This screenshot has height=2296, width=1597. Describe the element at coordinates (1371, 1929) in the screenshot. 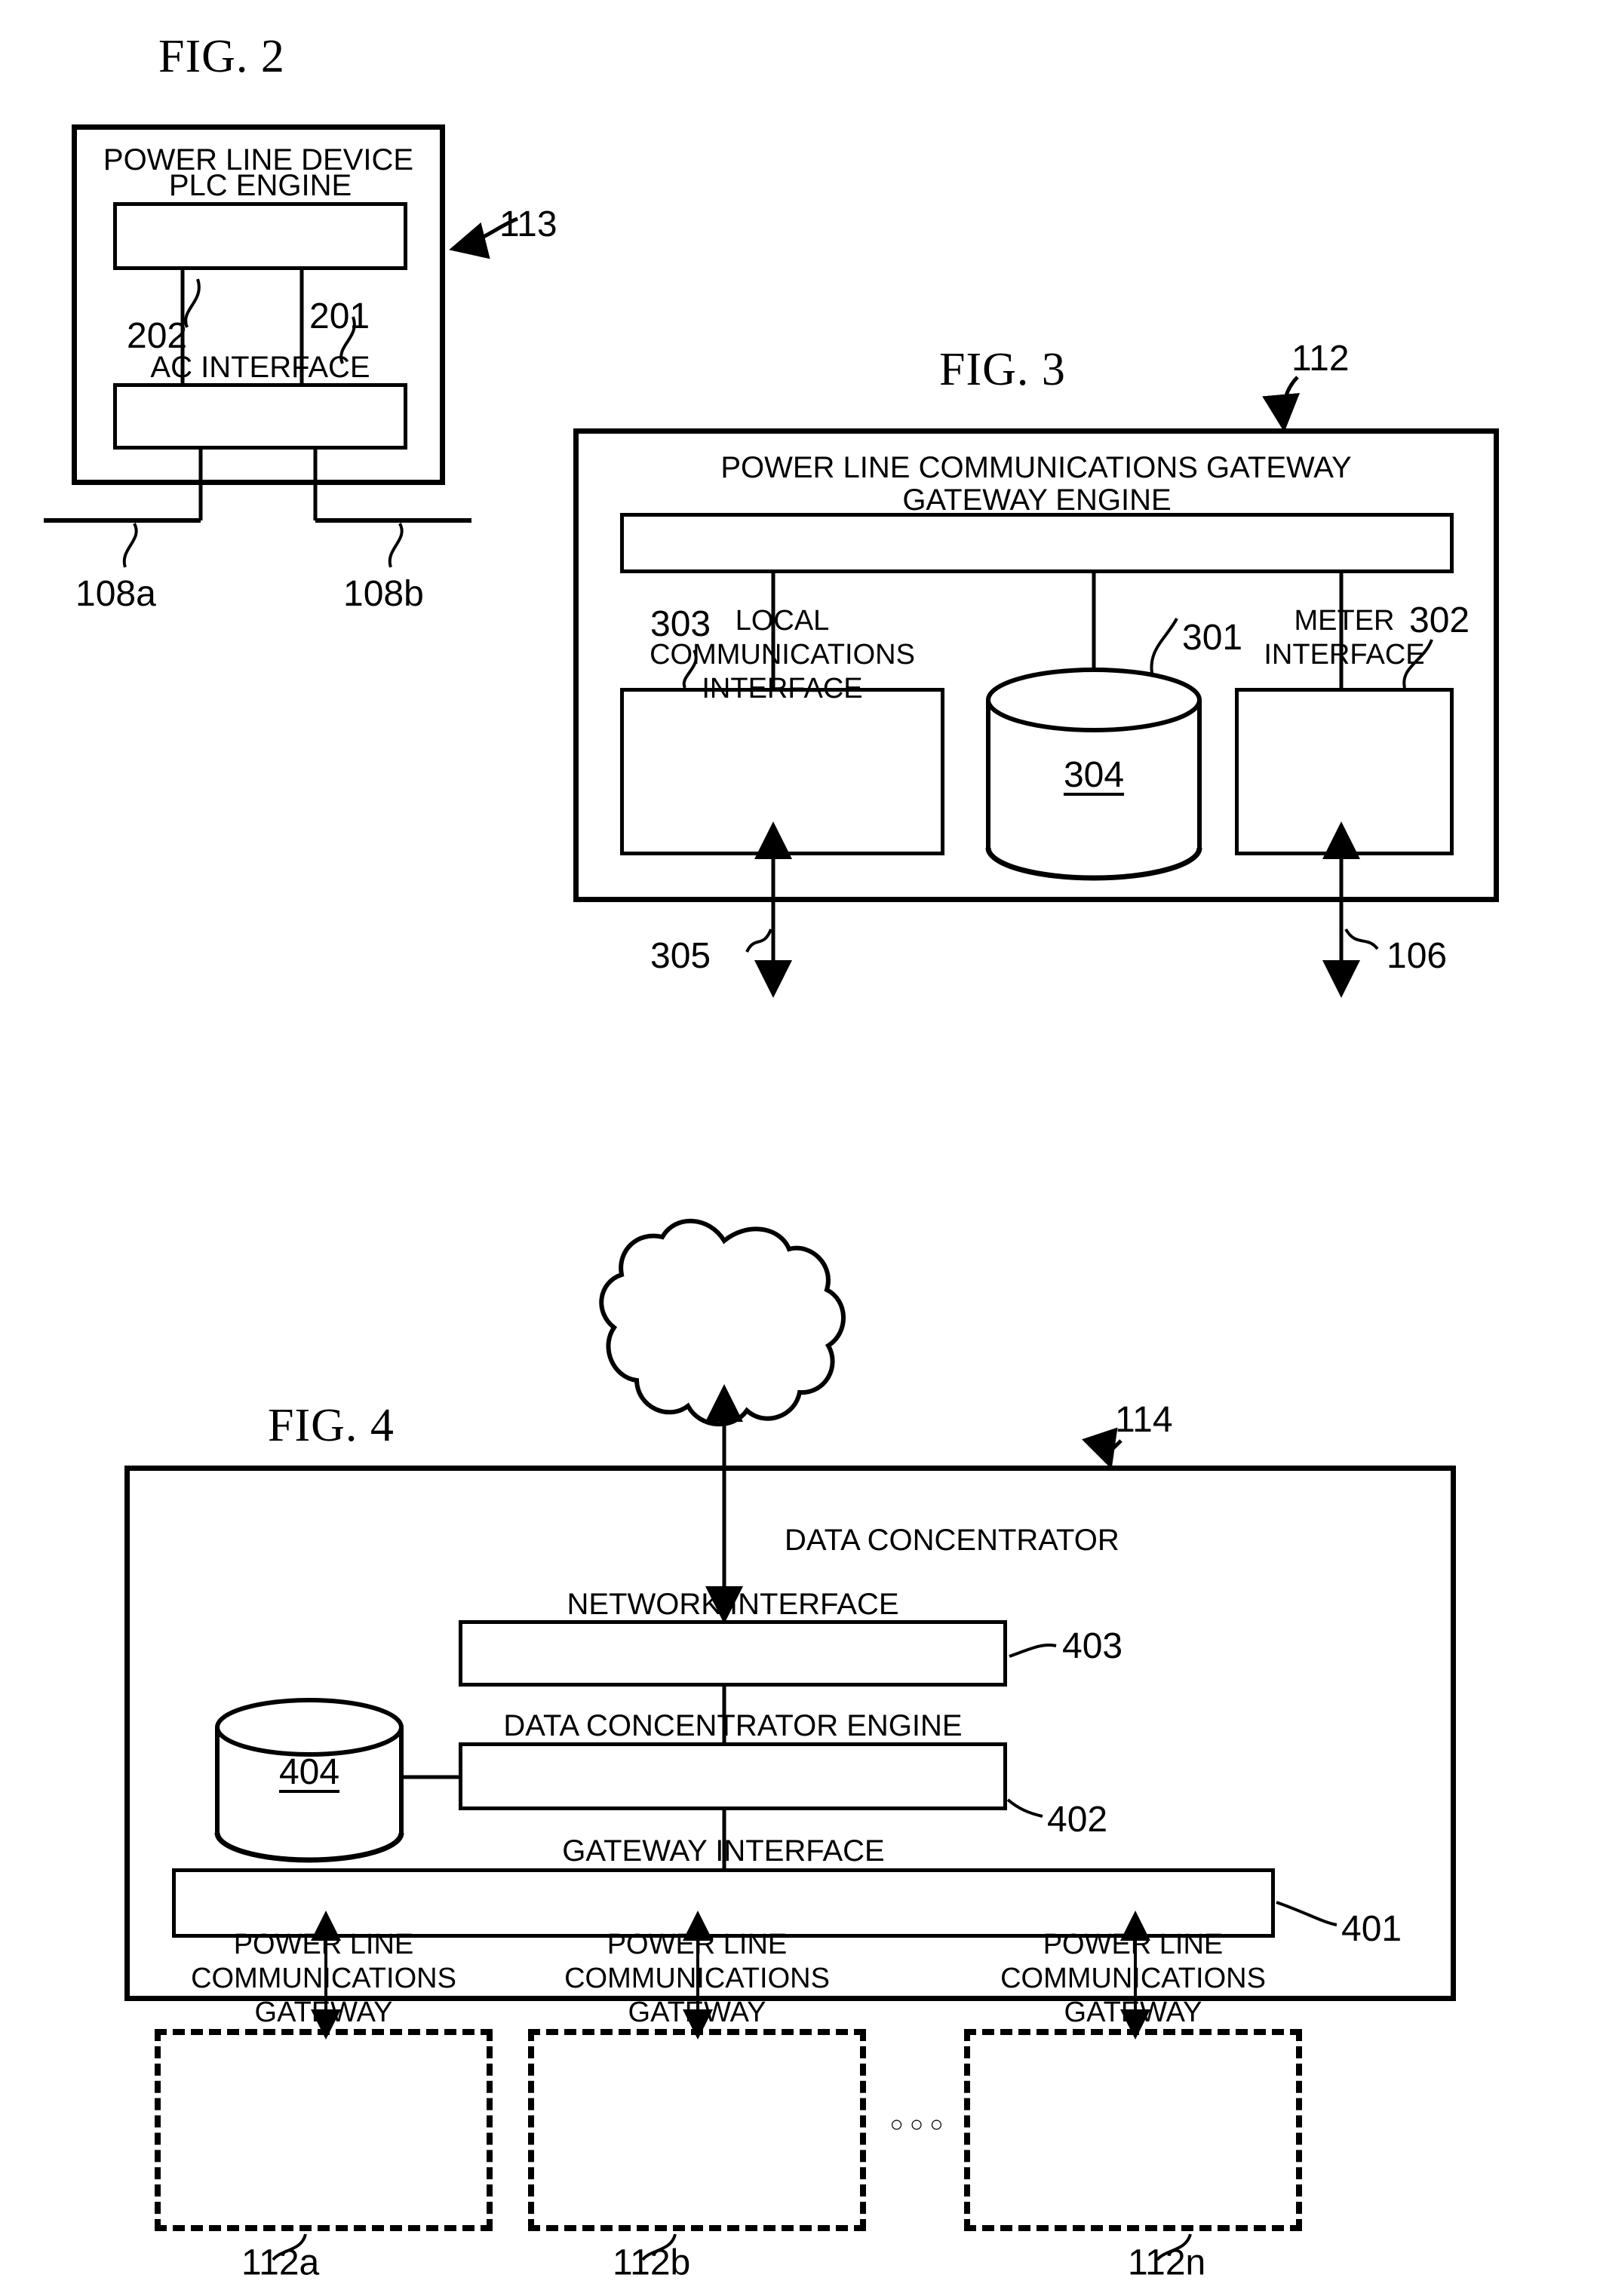

I see `fig4-ref-401: 401` at that location.